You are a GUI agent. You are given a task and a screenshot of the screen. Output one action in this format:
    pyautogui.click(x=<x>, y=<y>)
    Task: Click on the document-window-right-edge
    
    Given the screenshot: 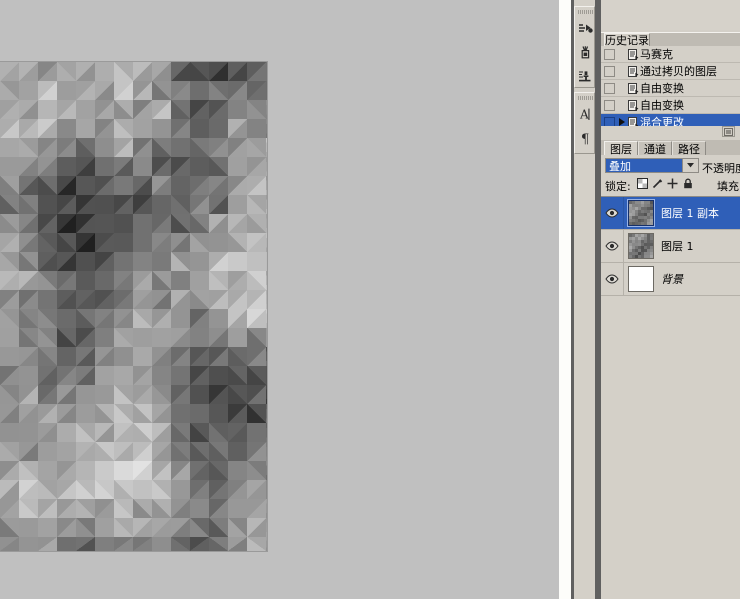 What is the action you would take?
    pyautogui.click(x=565, y=299)
    